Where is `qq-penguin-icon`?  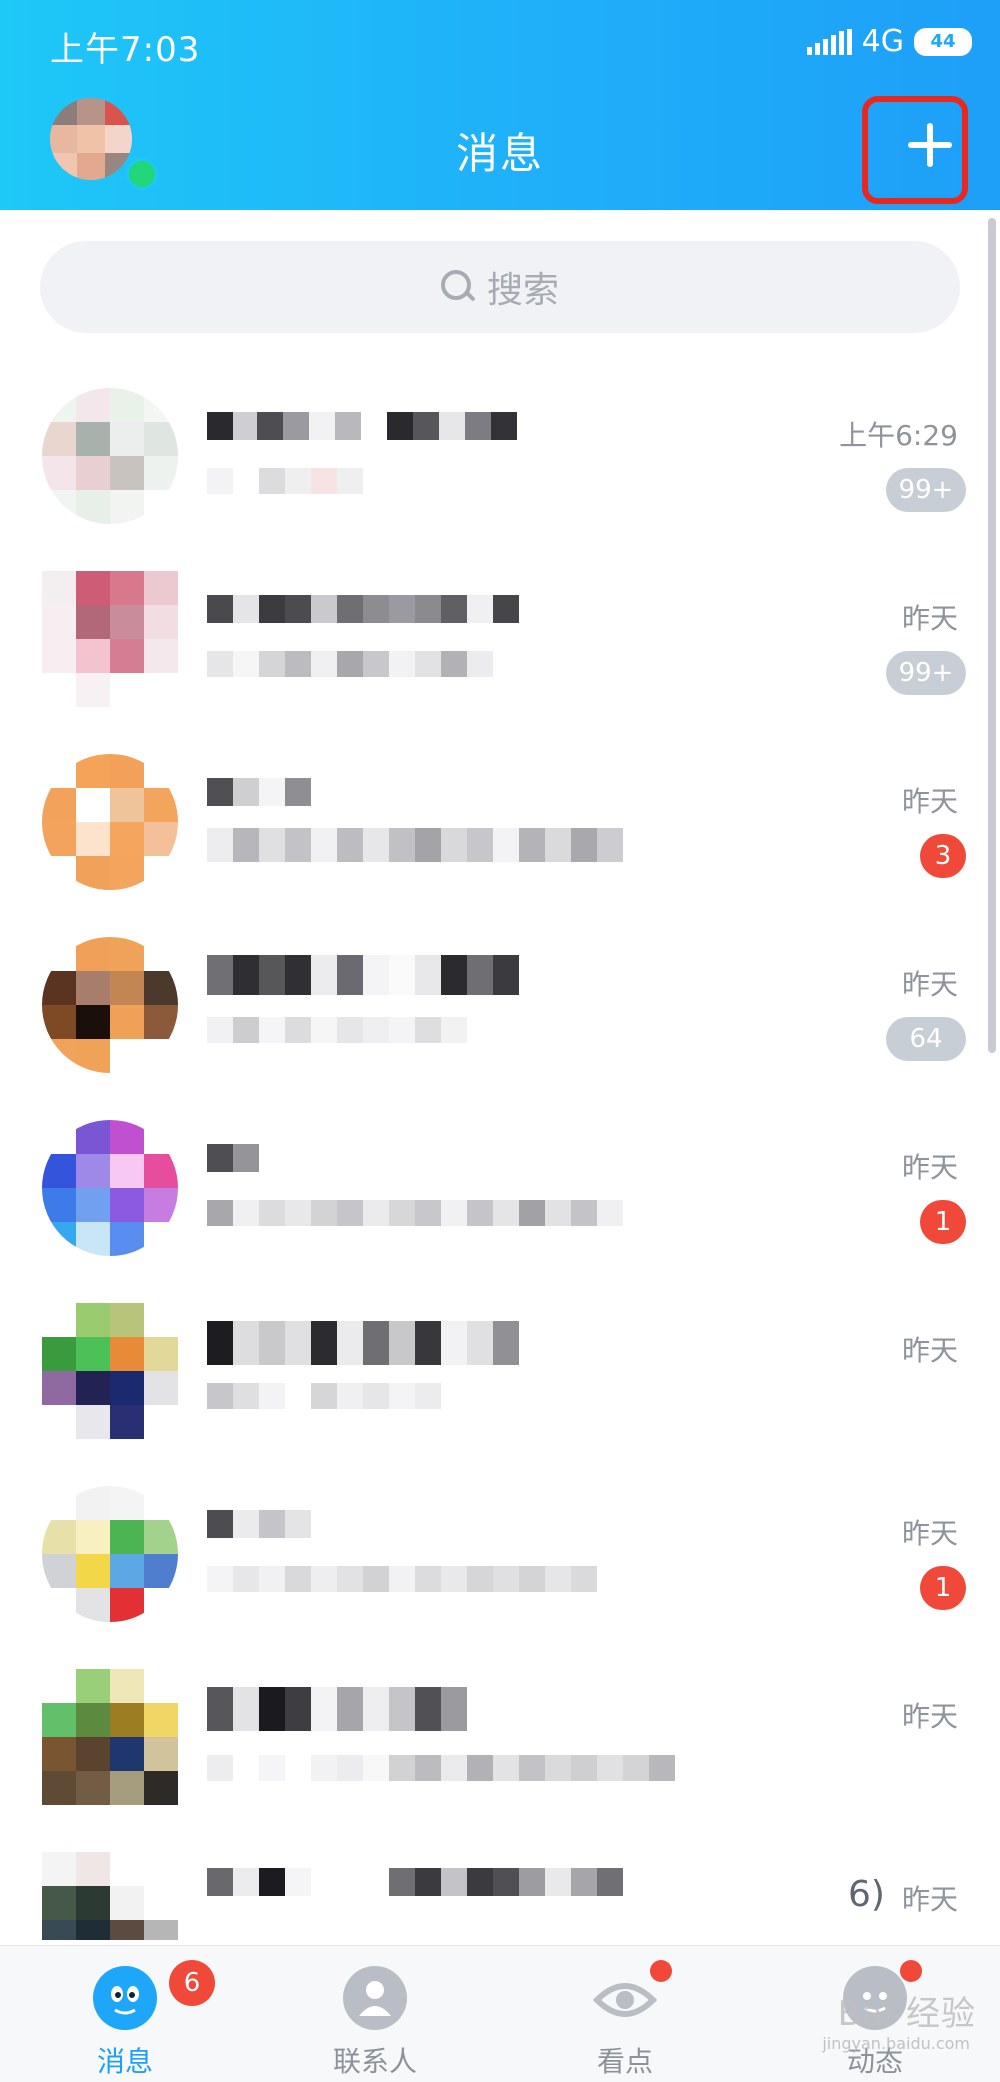 qq-penguin-icon is located at coordinates (125, 1998).